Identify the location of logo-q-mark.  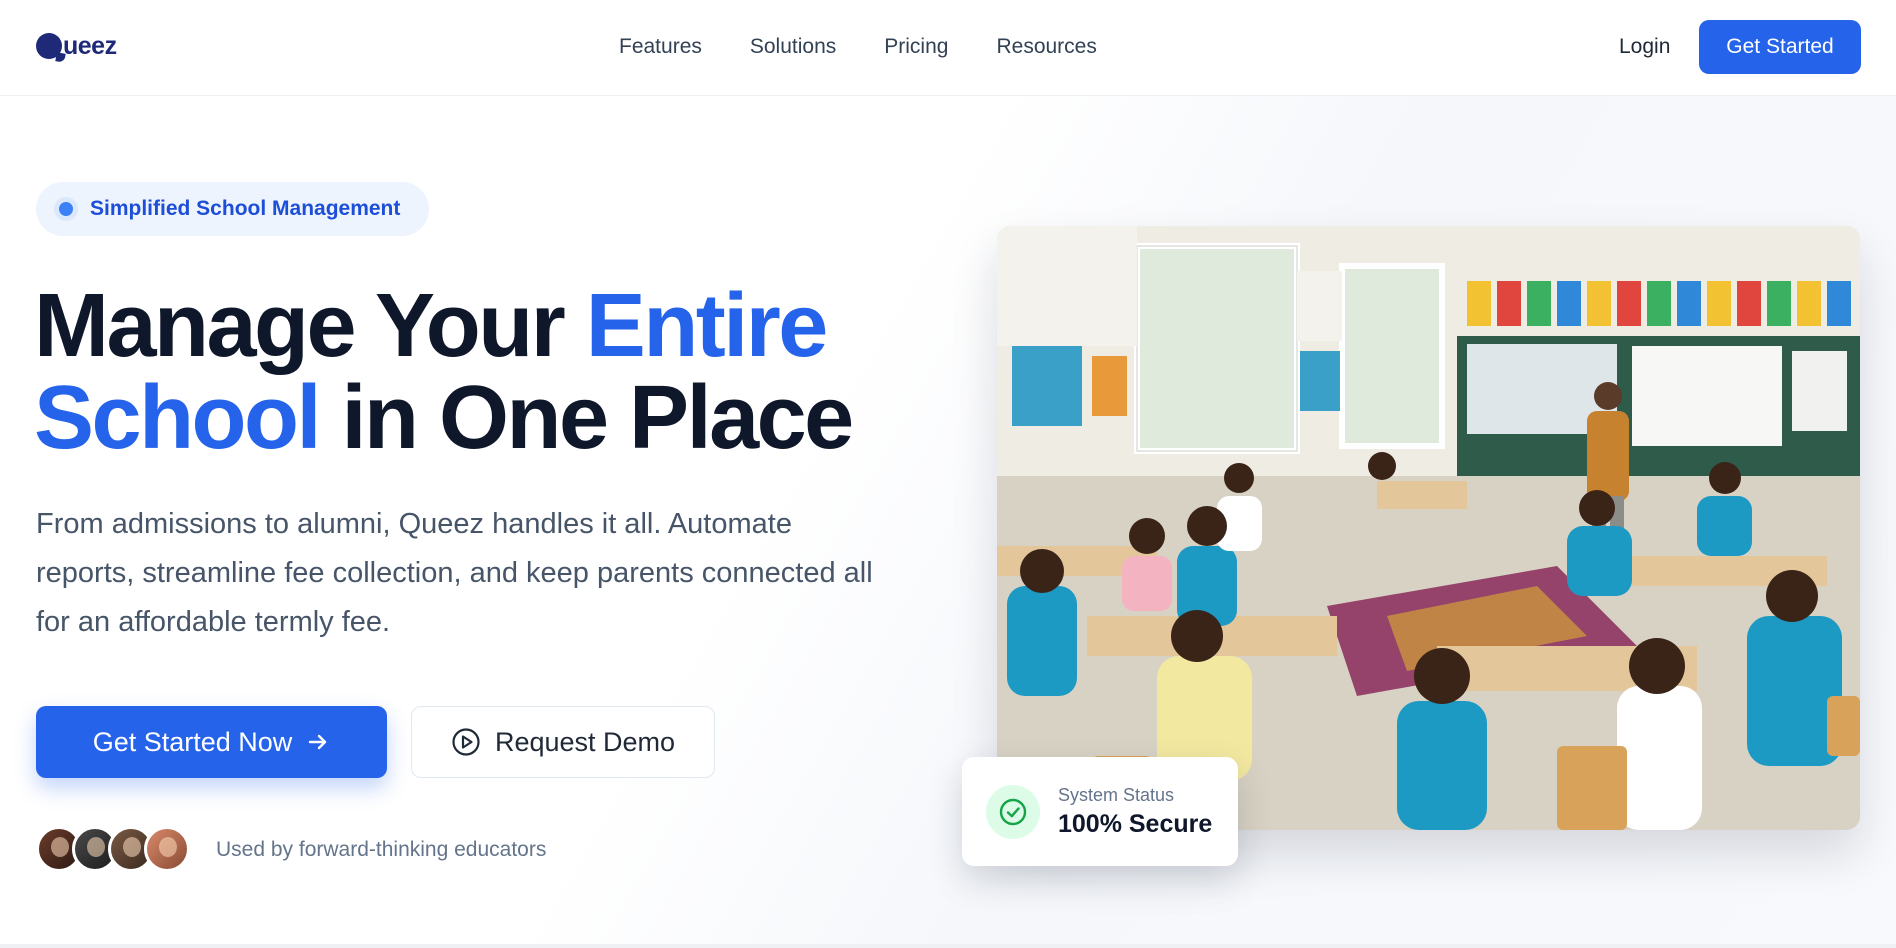
(49, 46).